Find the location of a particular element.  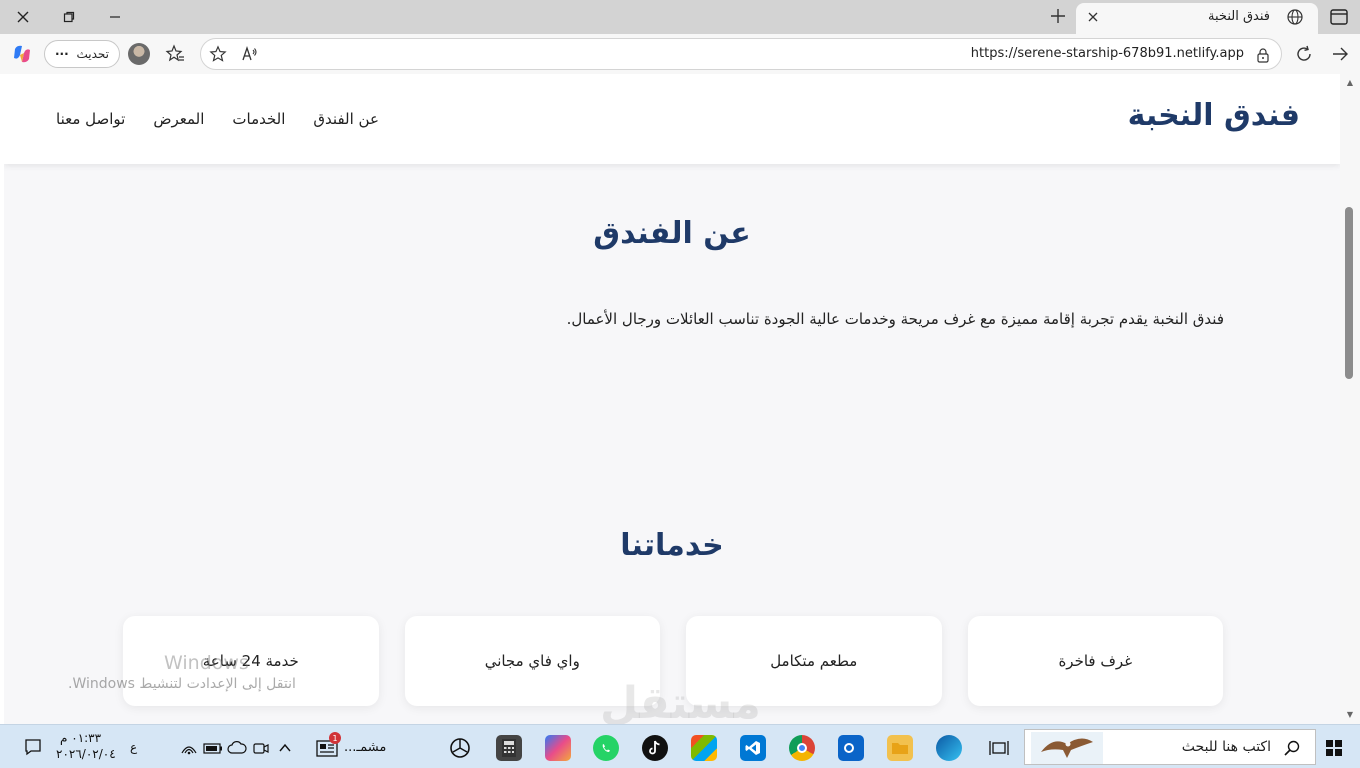

tab-title: فندق النخبة is located at coordinates (1239, 16).